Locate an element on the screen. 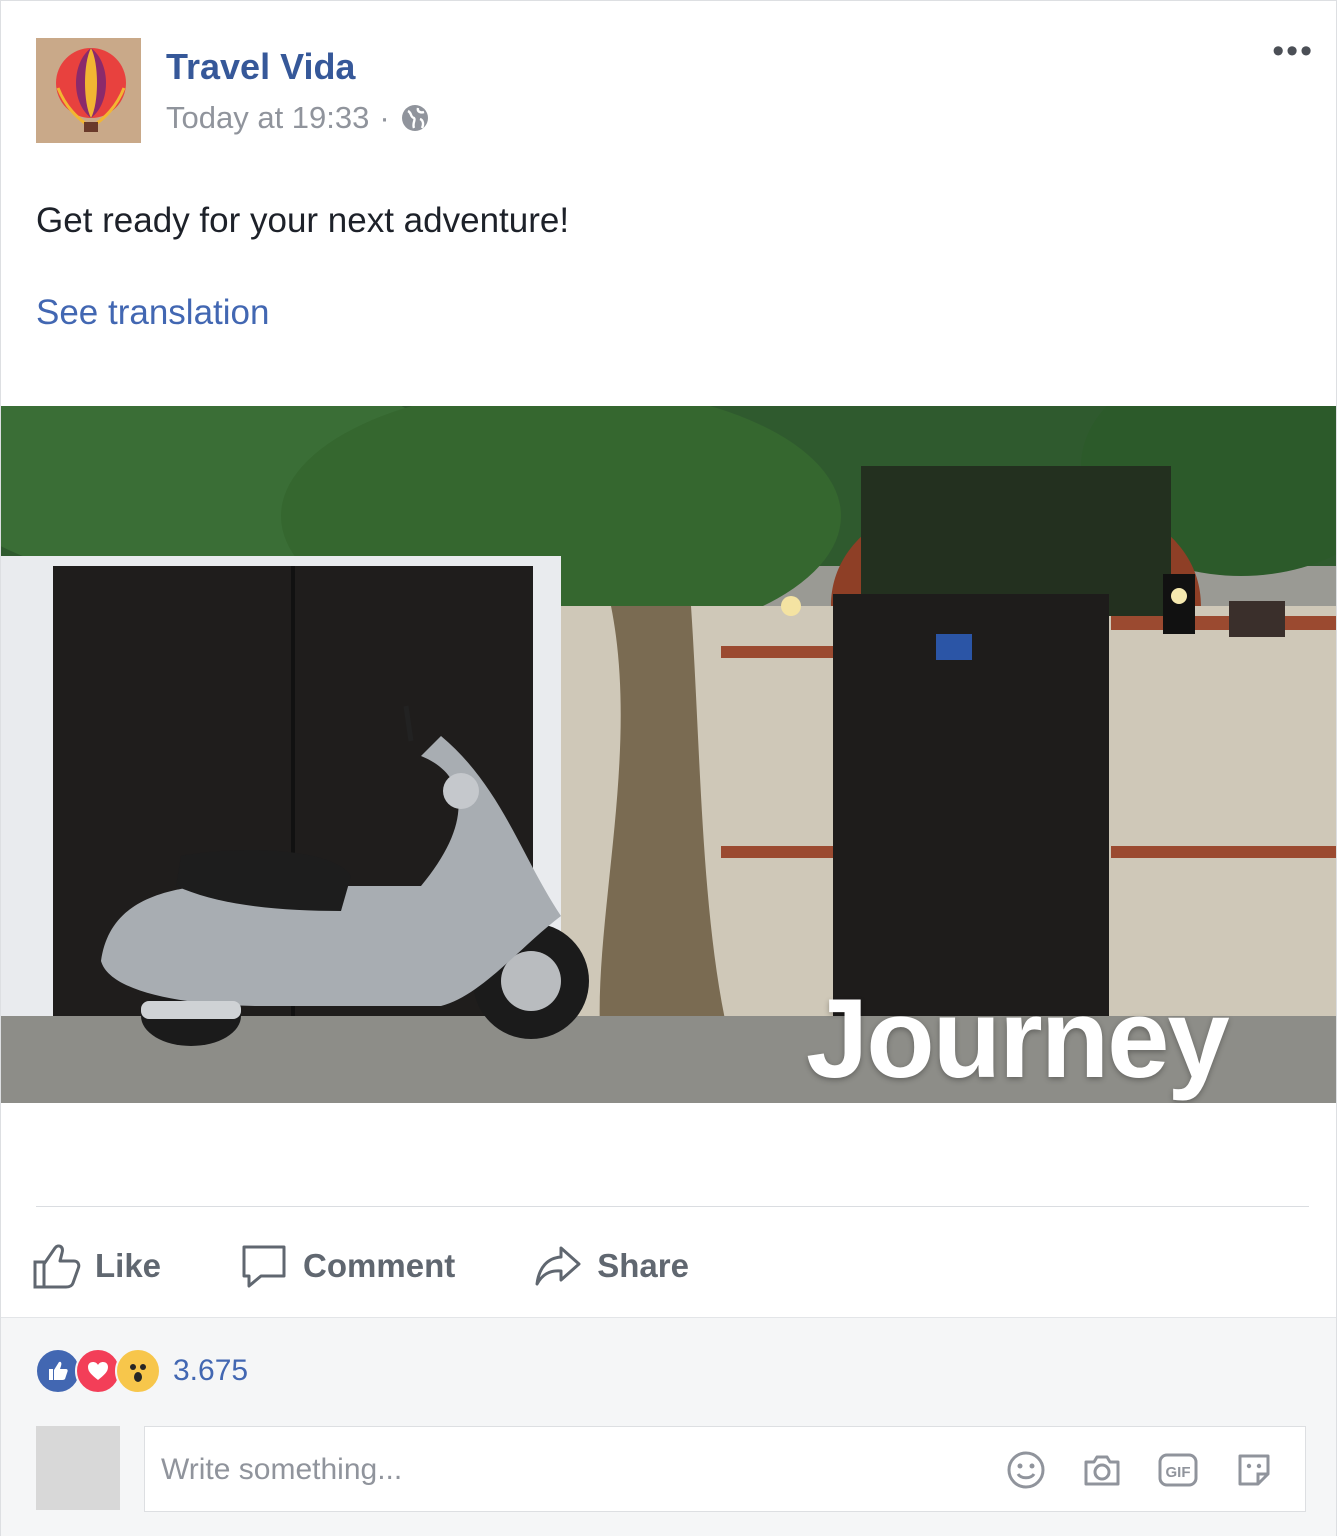 The width and height of the screenshot is (1337, 1536). share-arrow-icon is located at coordinates (558, 1266).